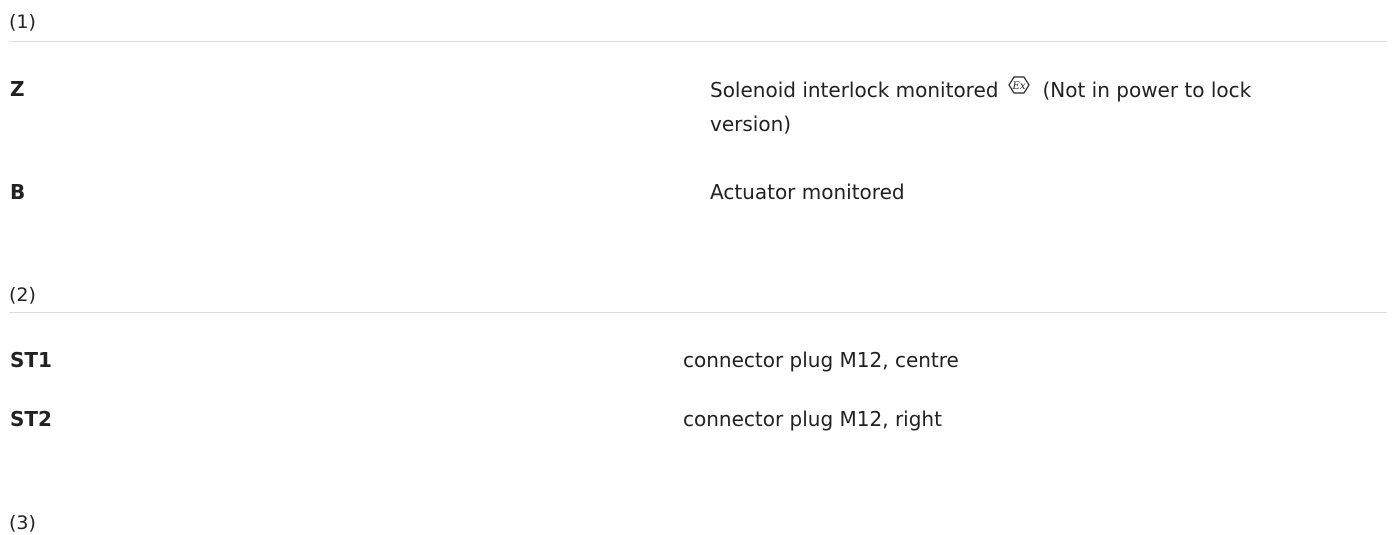  Describe the element at coordinates (821, 360) in the screenshot. I see `row-value: connector plug M12, centre` at that location.